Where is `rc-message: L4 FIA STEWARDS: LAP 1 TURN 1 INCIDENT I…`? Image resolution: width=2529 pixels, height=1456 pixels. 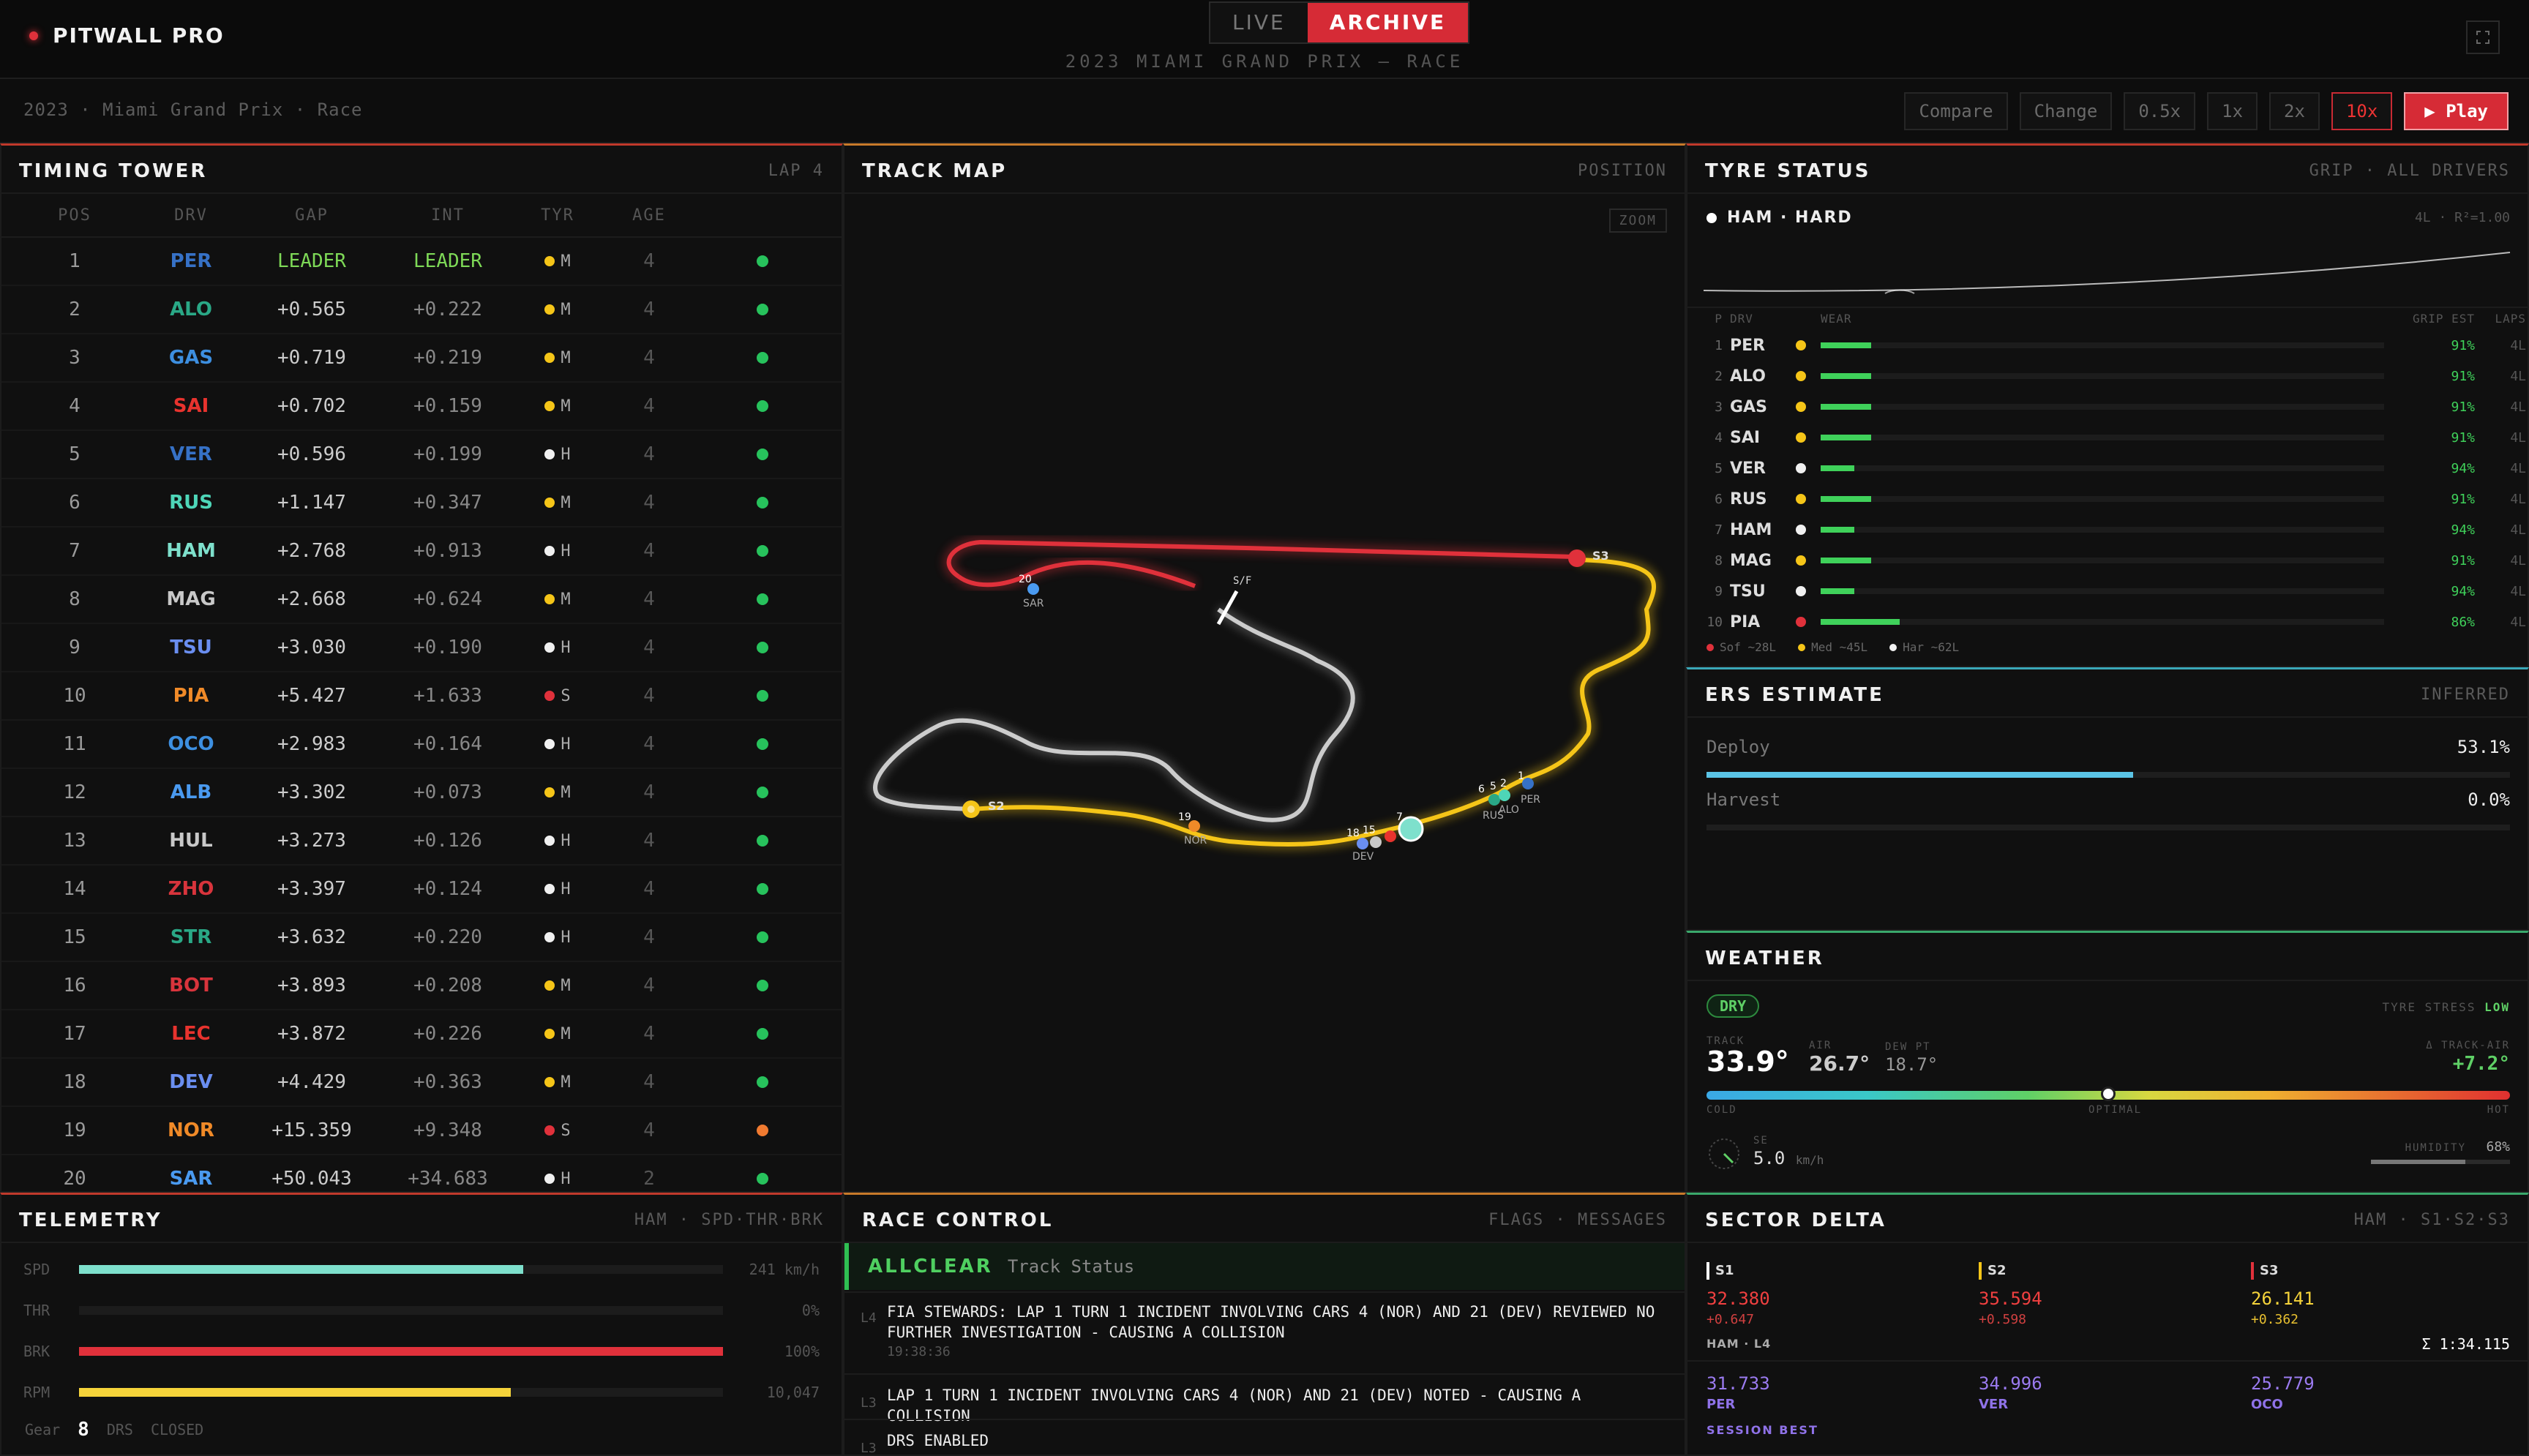
rc-message: L4 FIA STEWARDS: LAP 1 TURN 1 INCIDENT I… is located at coordinates (1264, 1331).